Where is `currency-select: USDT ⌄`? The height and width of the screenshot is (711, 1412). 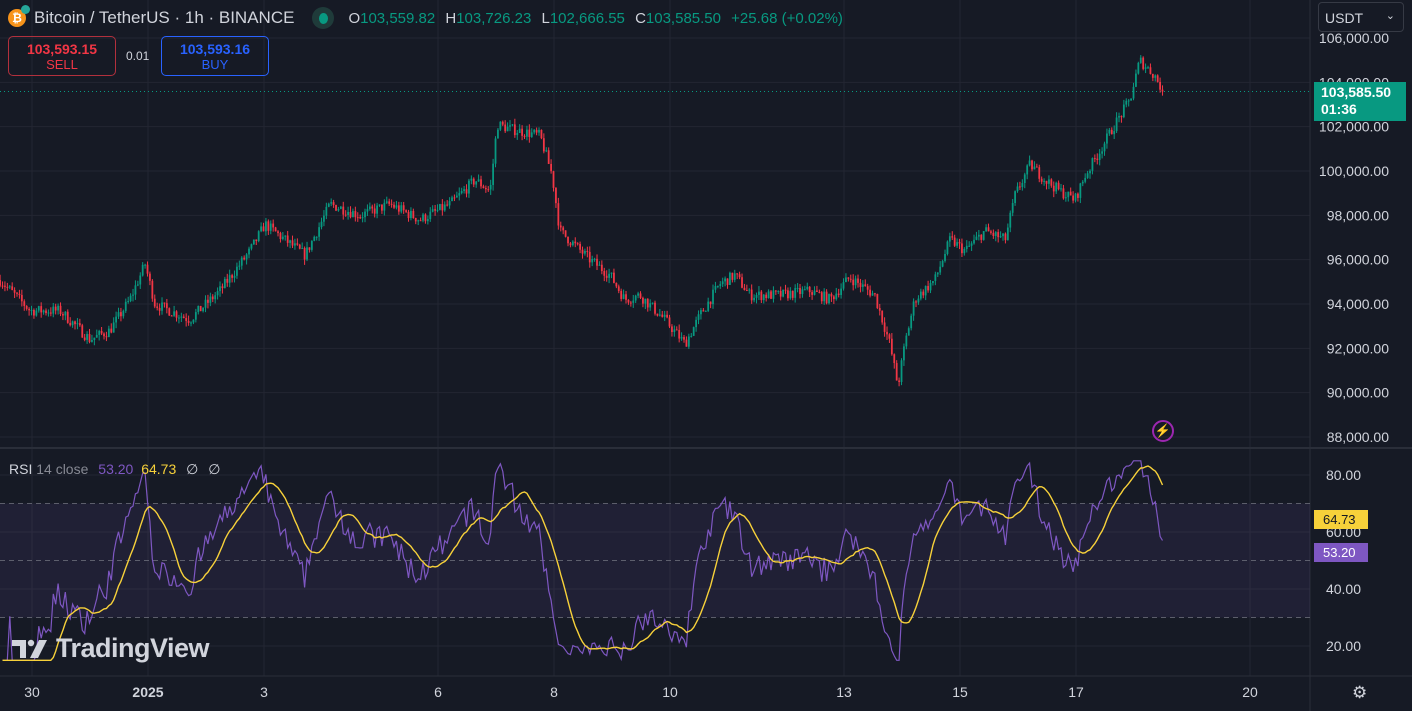 currency-select: USDT ⌄ is located at coordinates (1361, 17).